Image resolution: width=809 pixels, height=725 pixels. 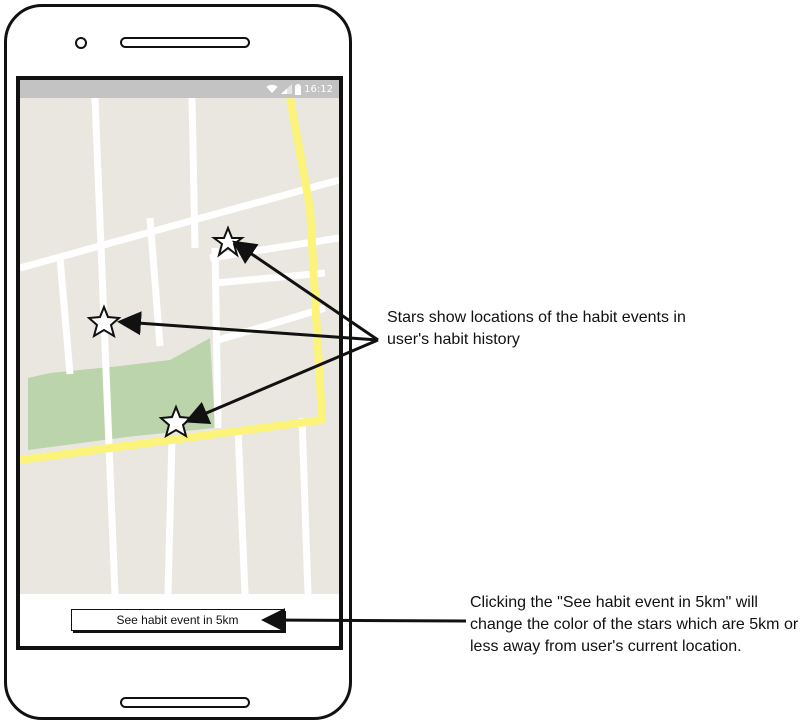 I want to click on status-time: 16:12, so click(x=318, y=89).